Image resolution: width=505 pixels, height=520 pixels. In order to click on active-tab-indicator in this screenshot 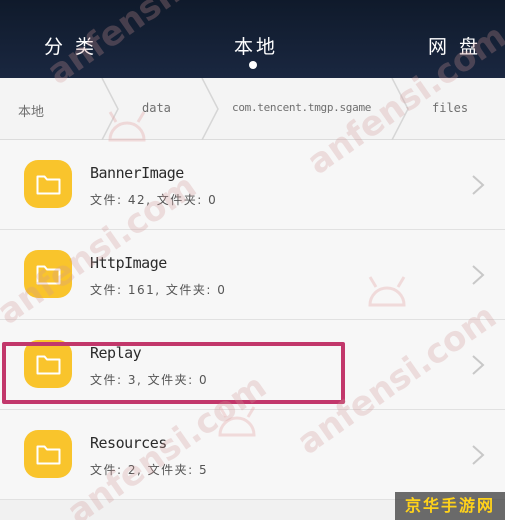, I will do `click(253, 65)`.